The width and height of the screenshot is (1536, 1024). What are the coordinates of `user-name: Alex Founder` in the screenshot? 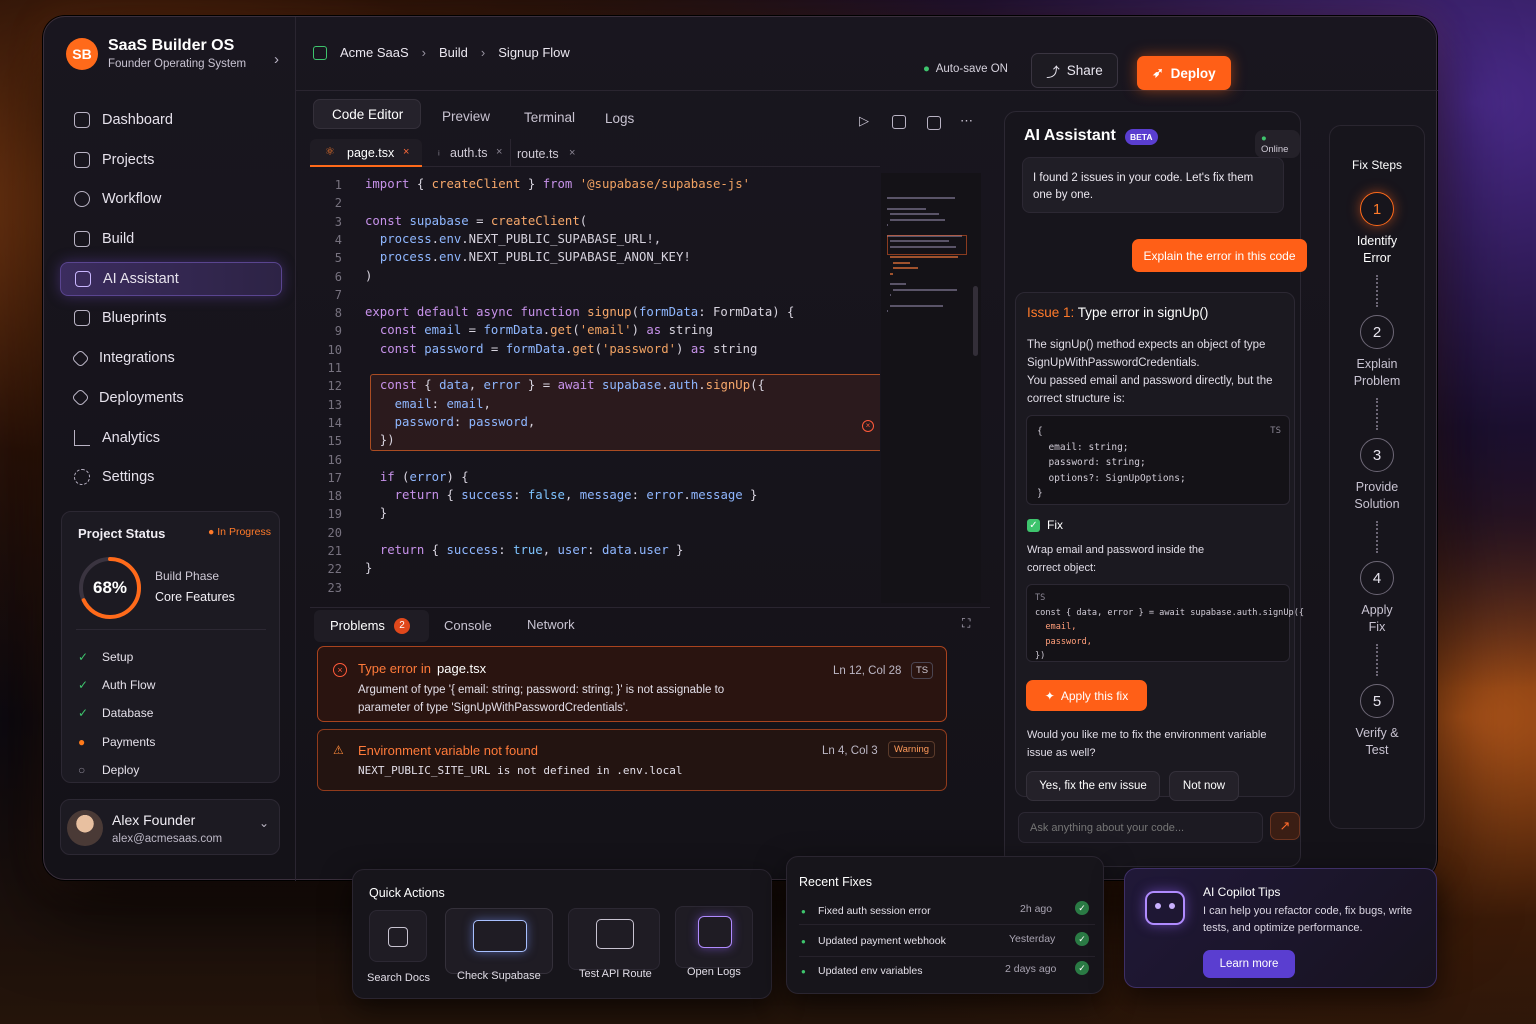 It's located at (154, 820).